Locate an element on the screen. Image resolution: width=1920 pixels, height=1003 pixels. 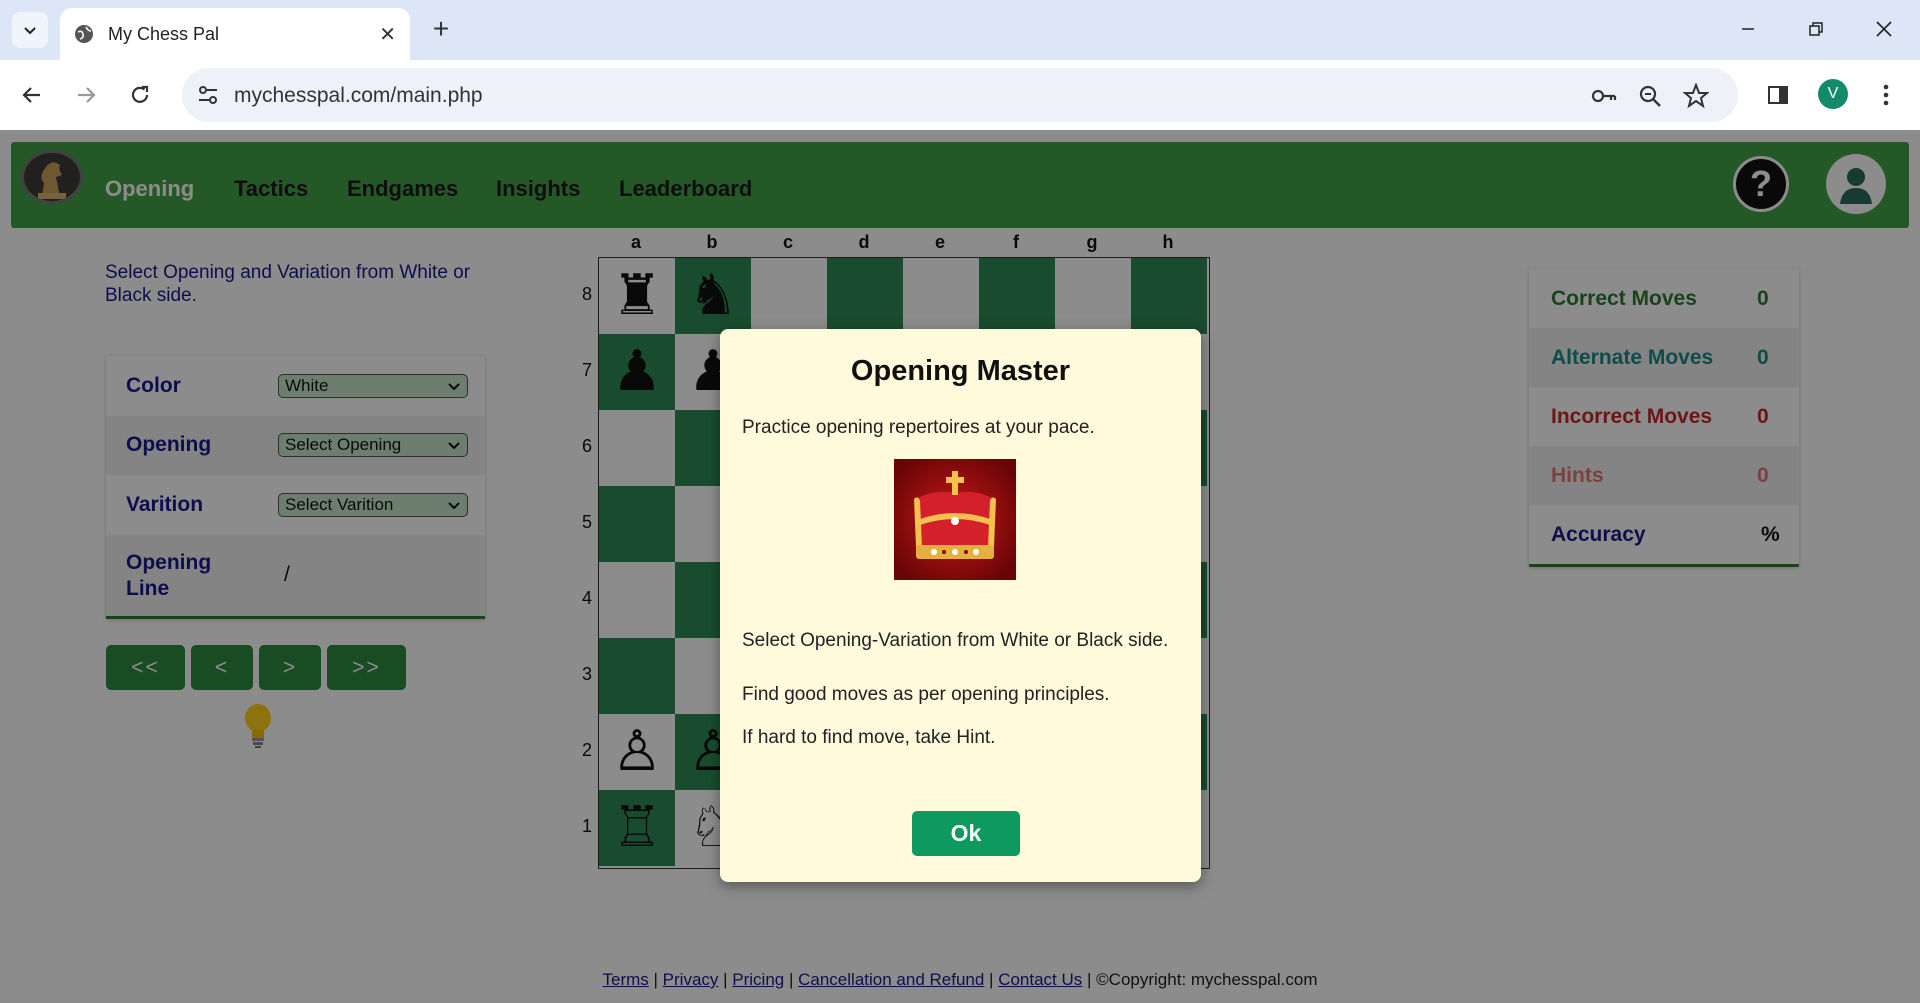
side-panel-icon is located at coordinates (1778, 95).